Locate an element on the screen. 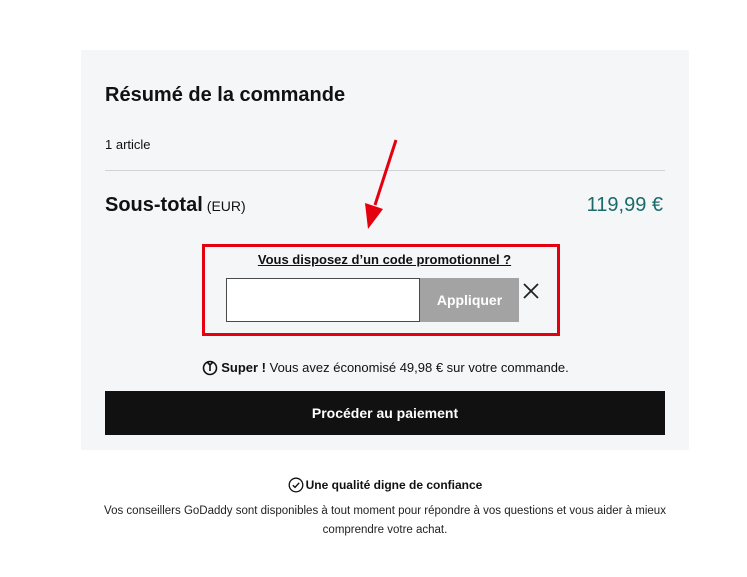  subtotal-currency: (EUR) is located at coordinates (226, 206).